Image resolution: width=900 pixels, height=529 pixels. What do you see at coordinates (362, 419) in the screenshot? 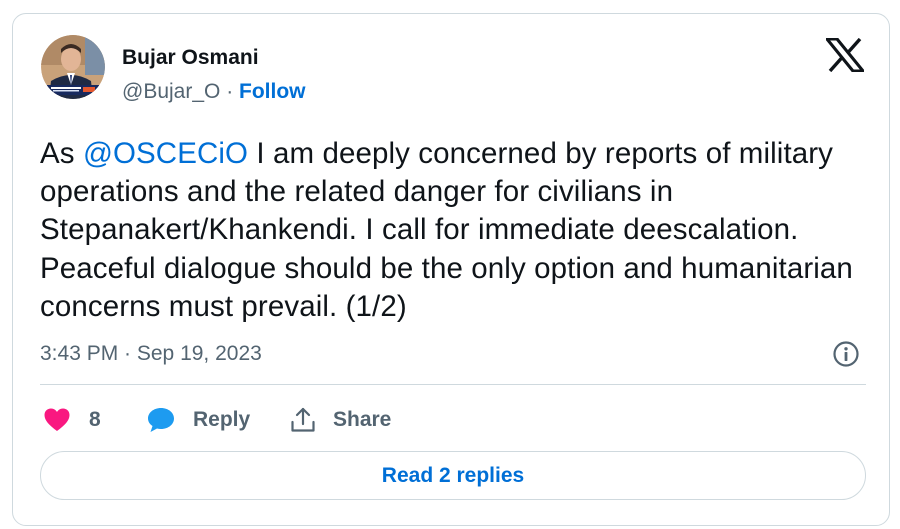
I see `share-label: Share` at bounding box center [362, 419].